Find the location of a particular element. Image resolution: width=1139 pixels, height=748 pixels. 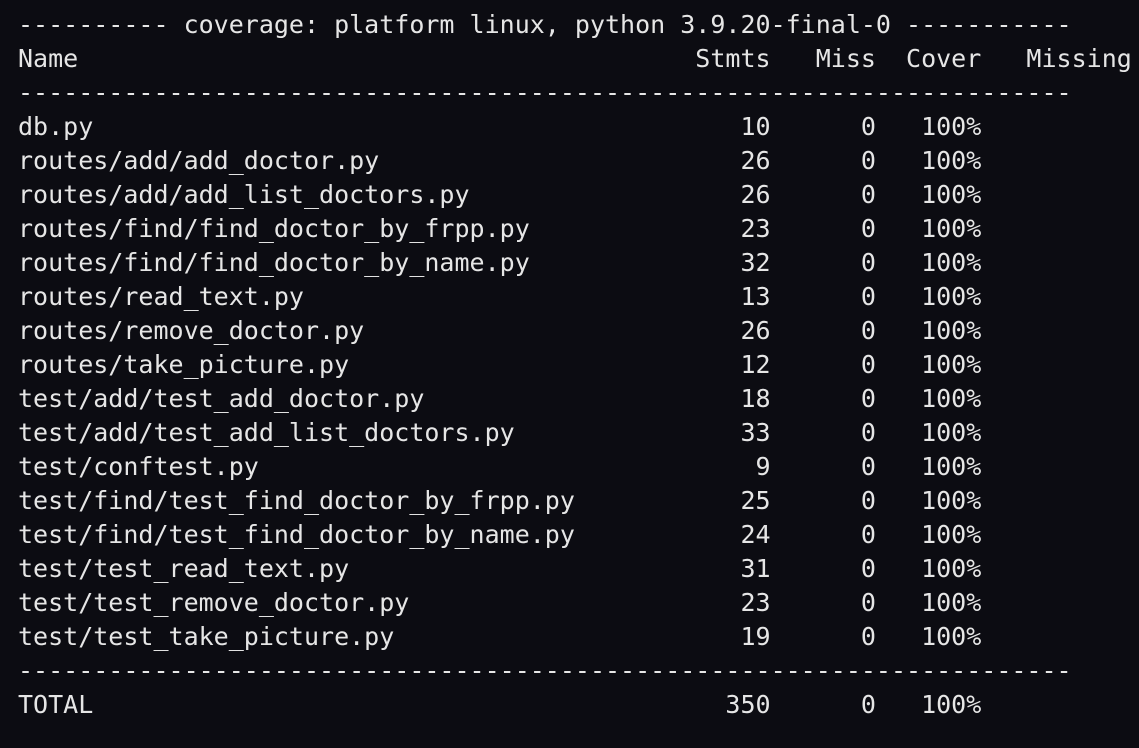

coverage-row: test/test_remove_doctor.py 23 0 100% is located at coordinates (500, 602).